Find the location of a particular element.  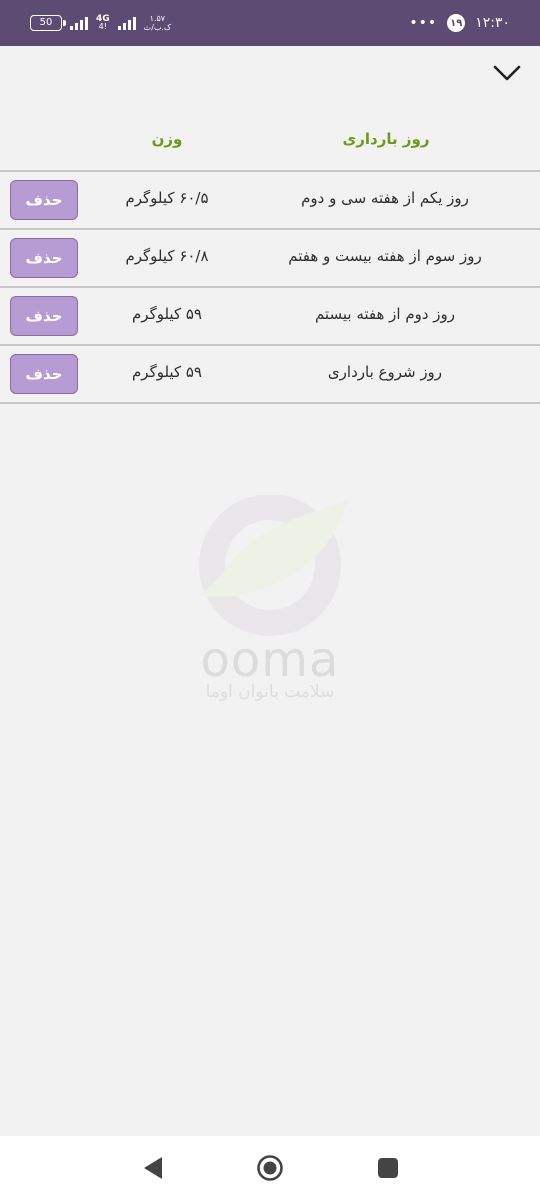

watermark-tagline: سلامت بانوان اوما is located at coordinates (270, 692).